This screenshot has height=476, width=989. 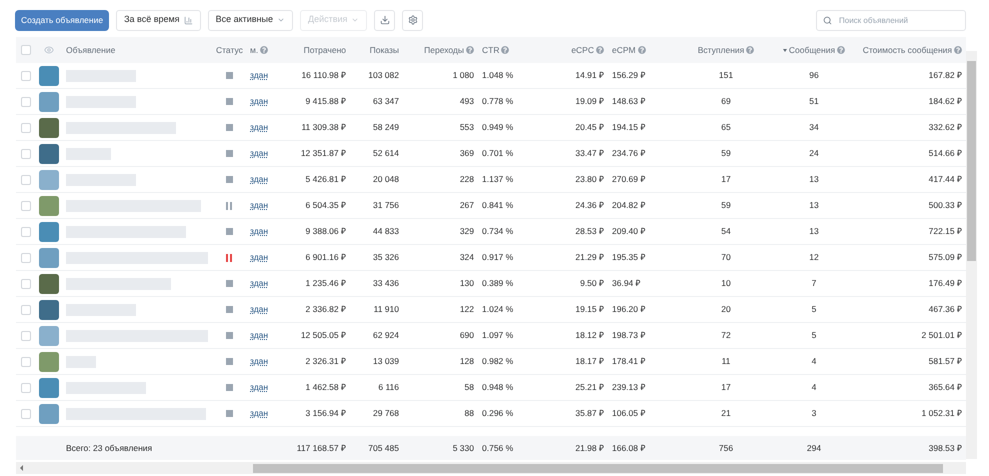 I want to click on table-cell: 156.29 ₽, so click(x=629, y=75).